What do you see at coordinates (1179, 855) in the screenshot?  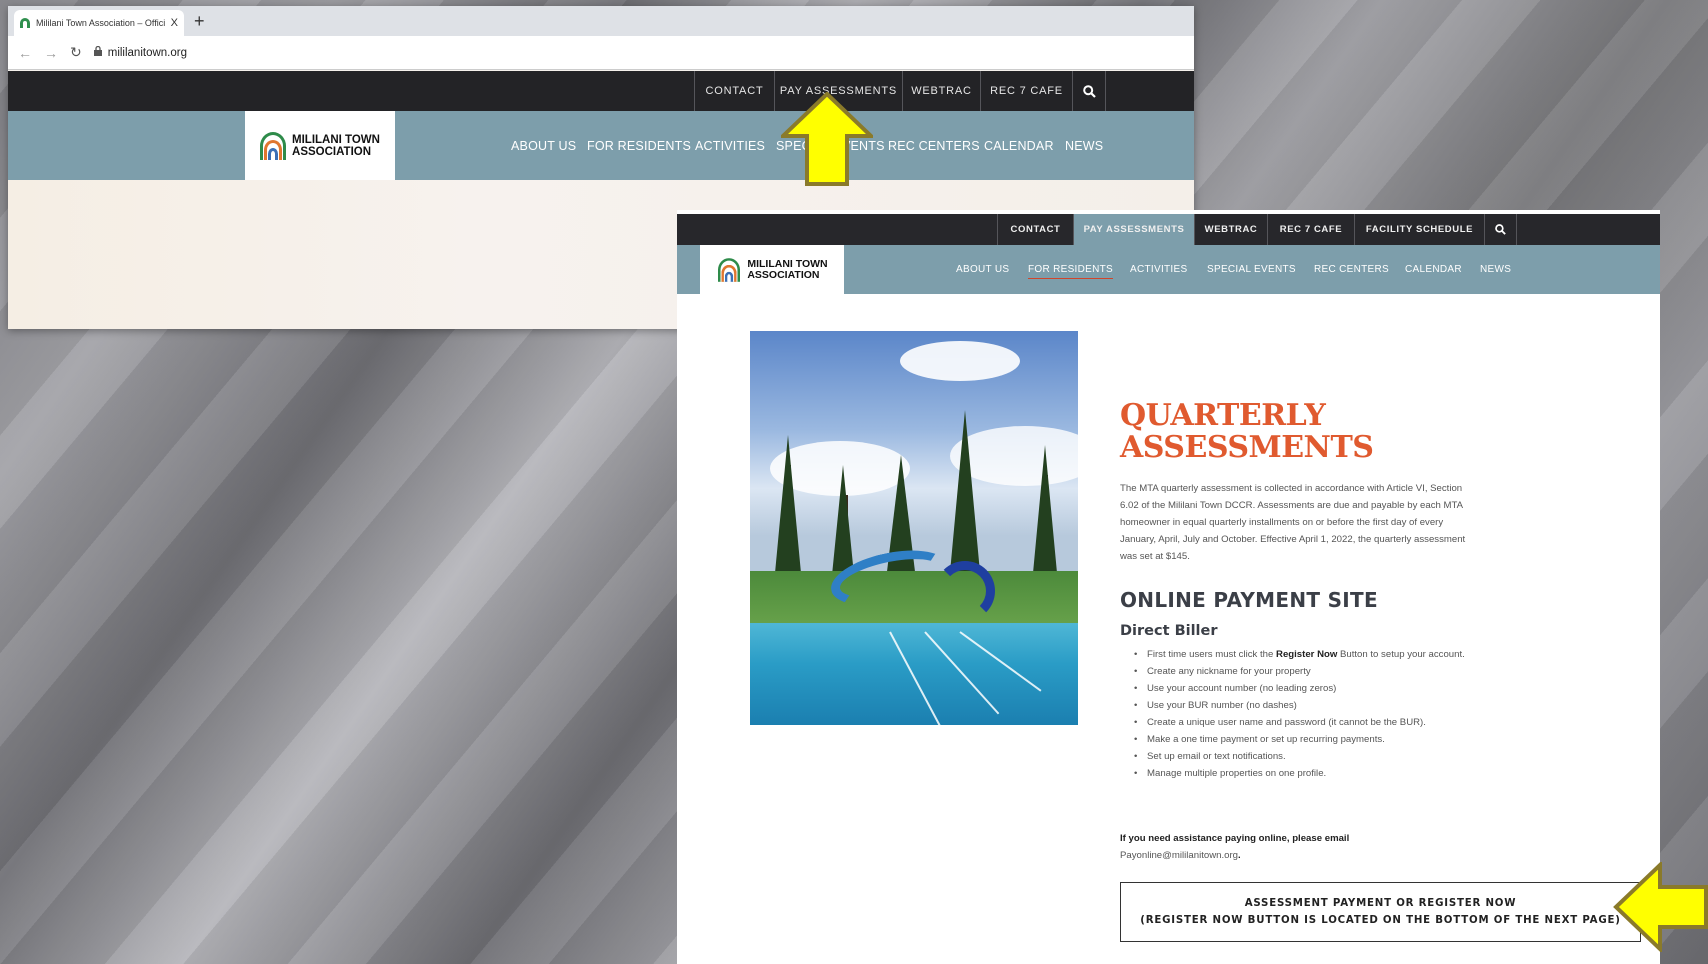 I see `email-link: Payonline@mililanitown.org` at bounding box center [1179, 855].